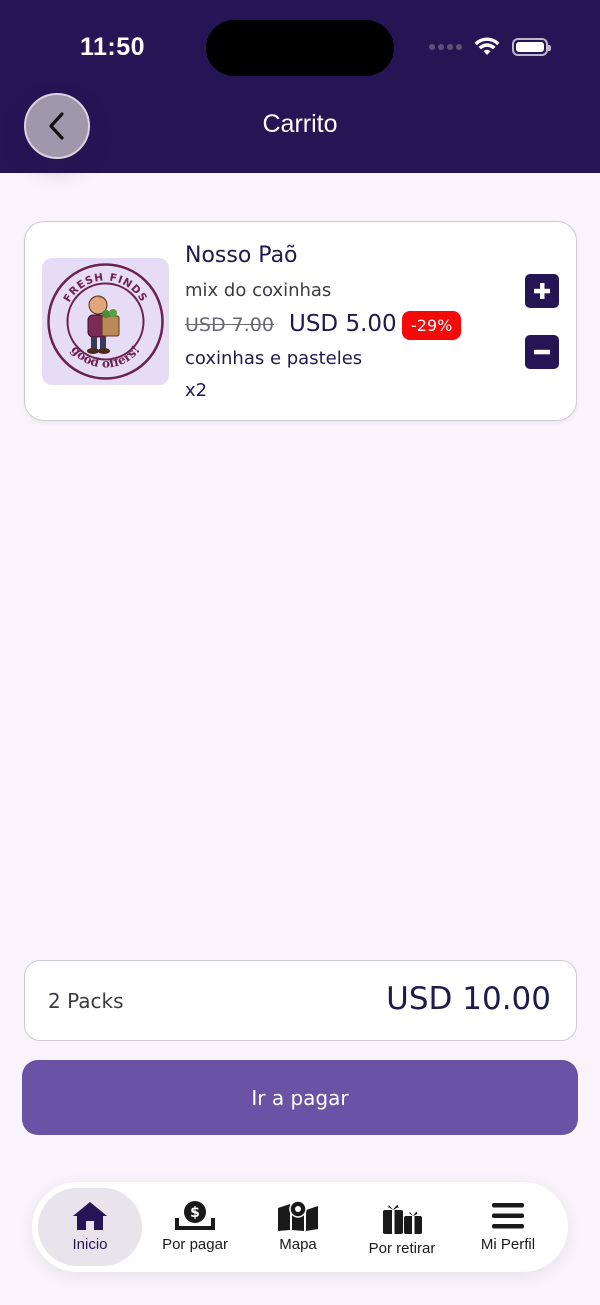 The image size is (600, 1305). Describe the element at coordinates (432, 325) in the screenshot. I see `discount-badge: -29%` at that location.